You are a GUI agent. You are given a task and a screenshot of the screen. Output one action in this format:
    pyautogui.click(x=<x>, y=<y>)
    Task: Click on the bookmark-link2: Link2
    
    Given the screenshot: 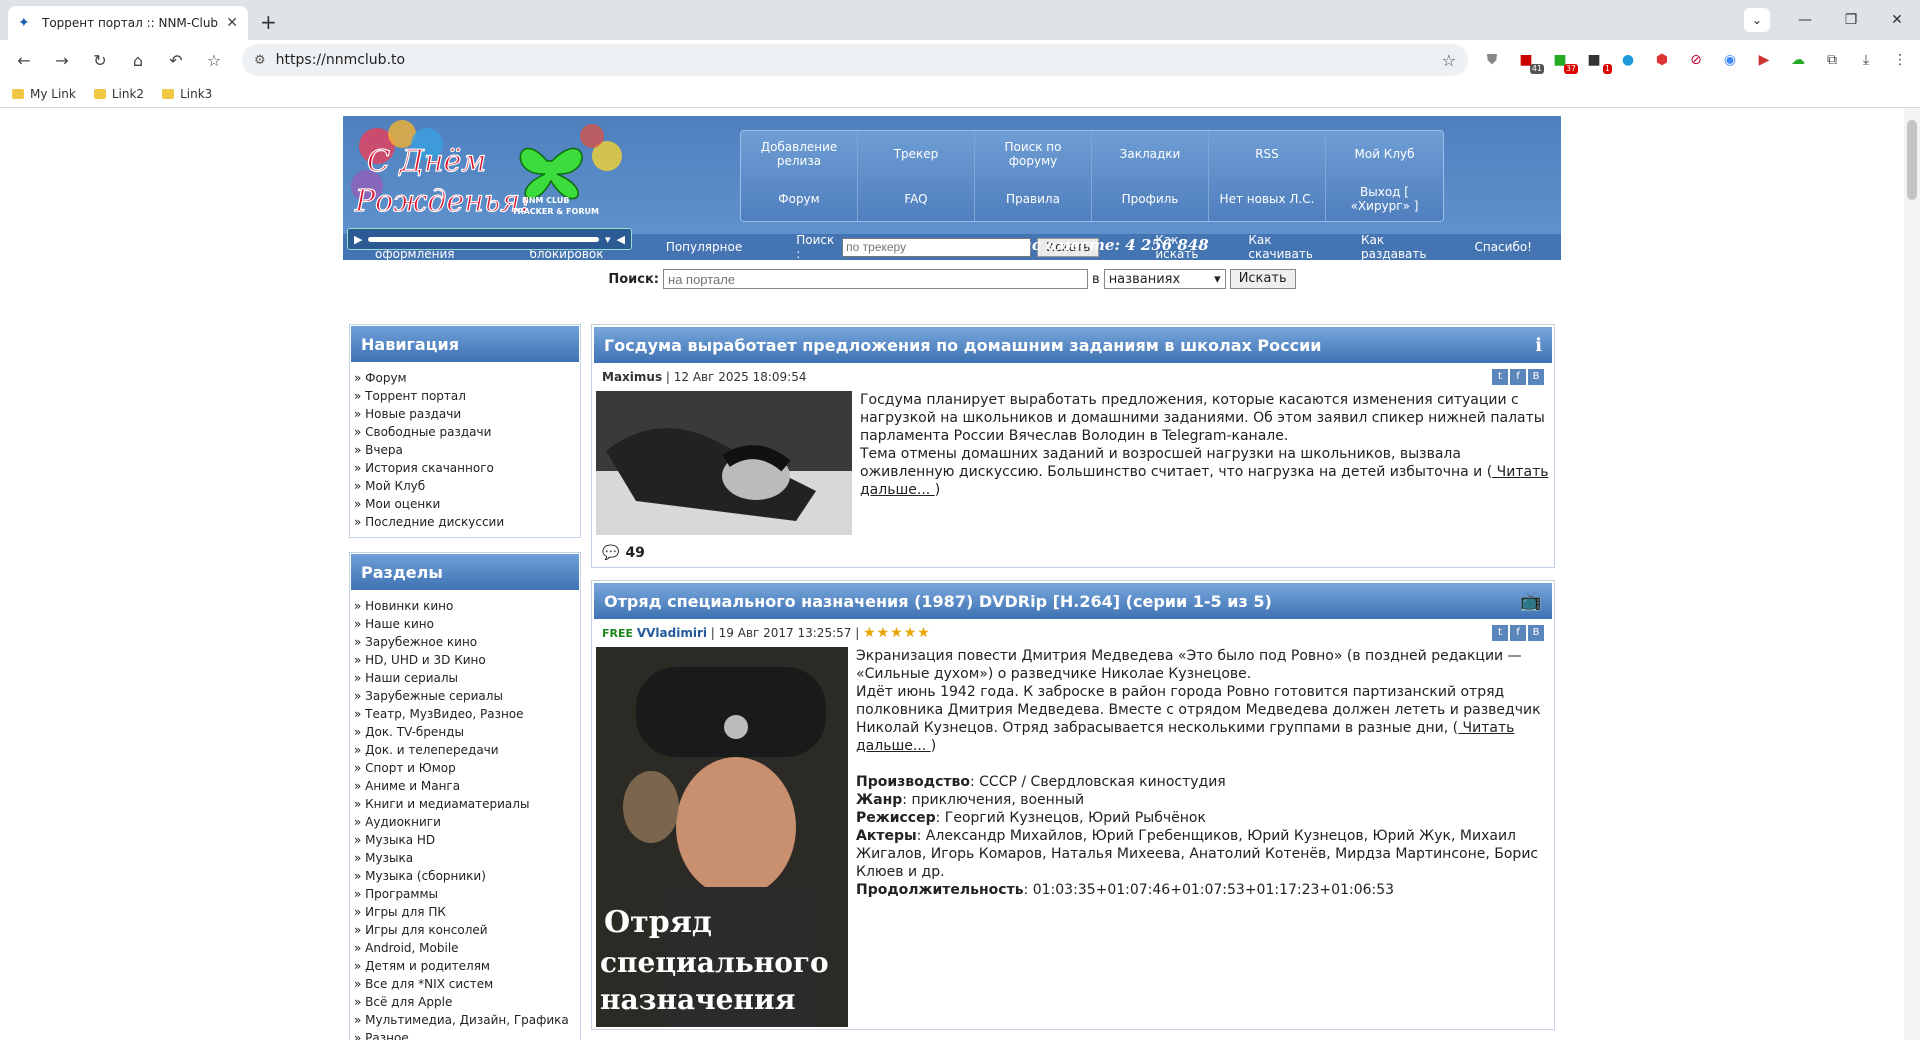 What is the action you would take?
    pyautogui.click(x=118, y=94)
    